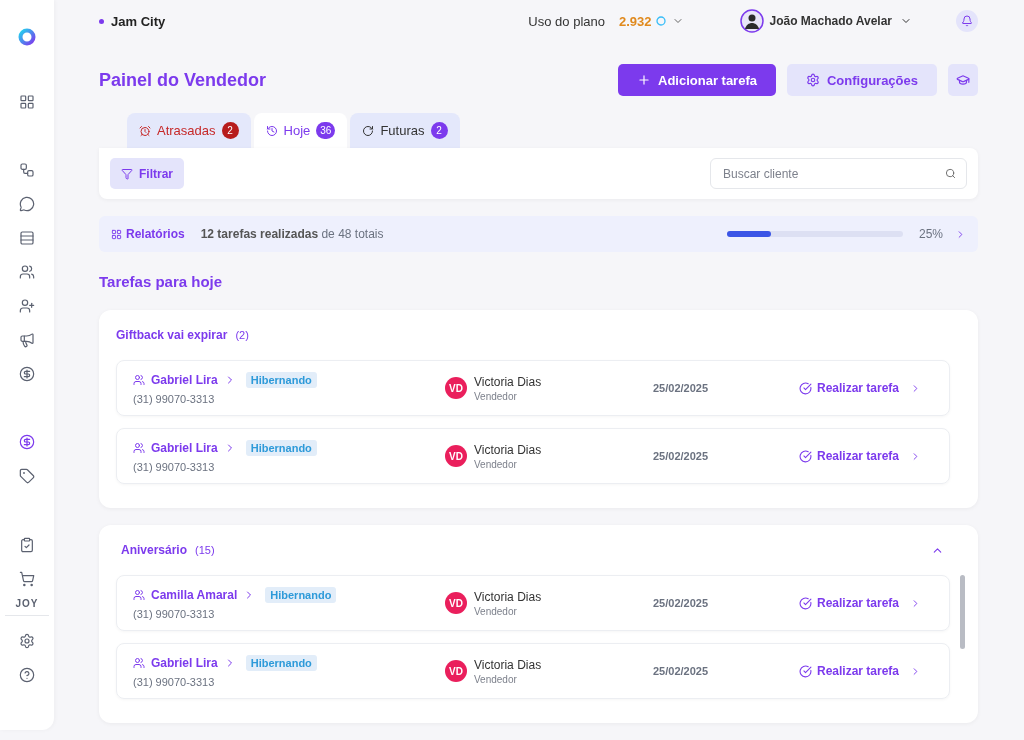 This screenshot has height=740, width=1024. I want to click on graduation-cap-icon, so click(963, 80).